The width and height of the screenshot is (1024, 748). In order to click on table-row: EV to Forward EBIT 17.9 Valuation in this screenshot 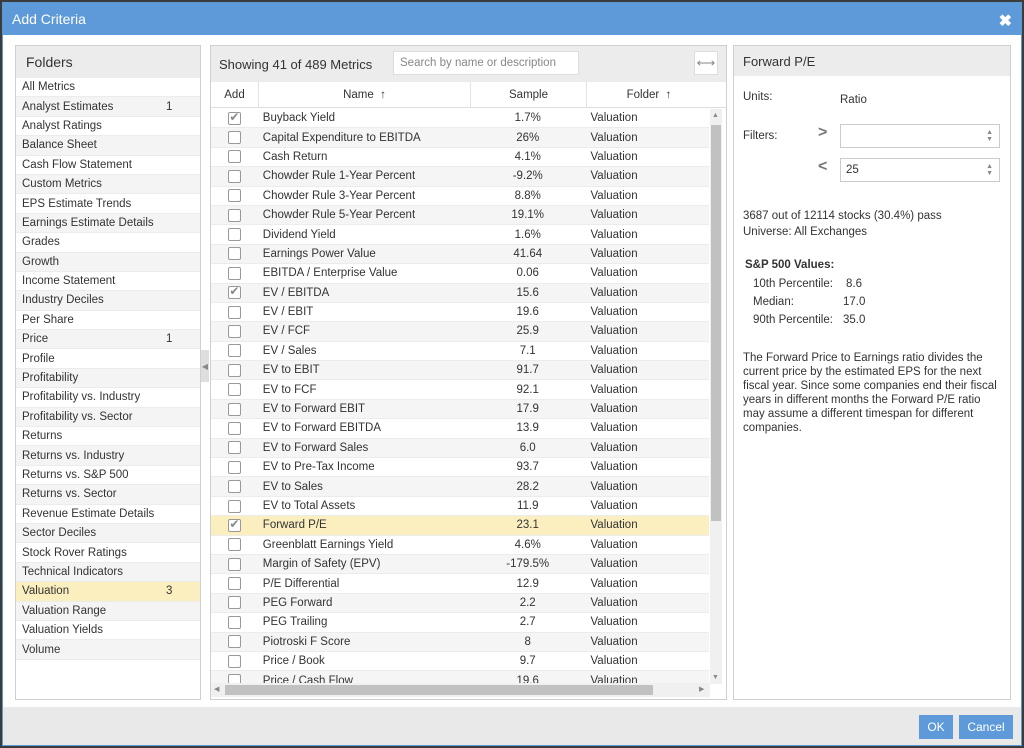, I will do `click(460, 409)`.